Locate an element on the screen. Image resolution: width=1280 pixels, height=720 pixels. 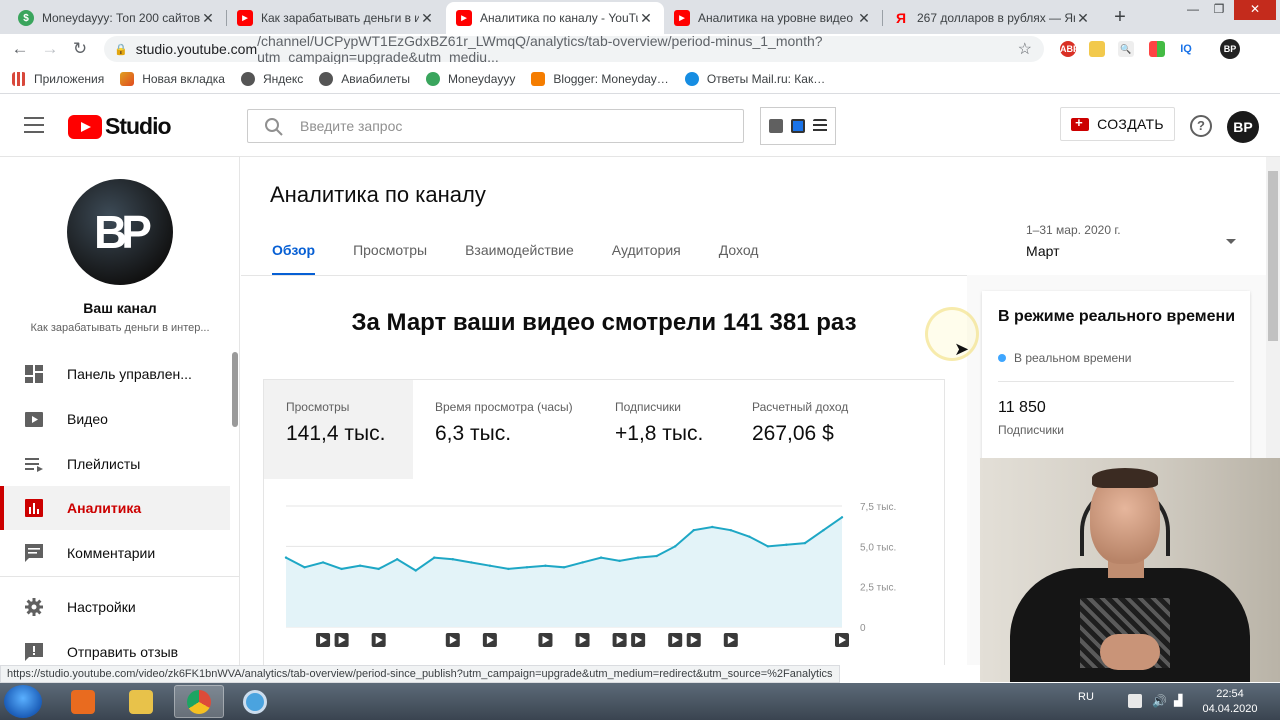
browser-tab: $ Moneydayyy: Топ 200 сайтов д ✕ is located at coordinates (117, 18).